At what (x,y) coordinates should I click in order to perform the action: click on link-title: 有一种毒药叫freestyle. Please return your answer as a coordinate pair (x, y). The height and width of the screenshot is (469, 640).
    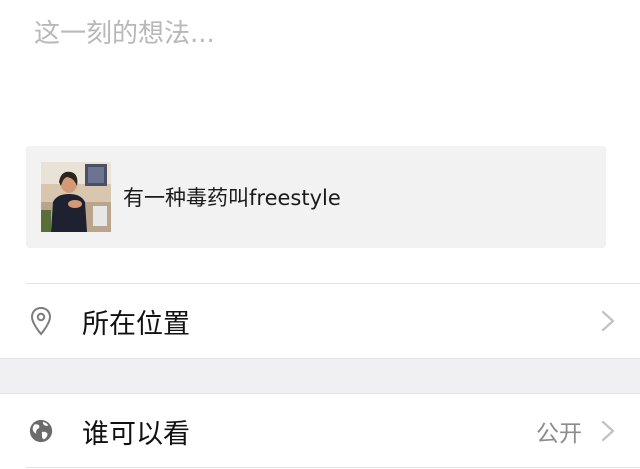
    Looking at the image, I should click on (232, 198).